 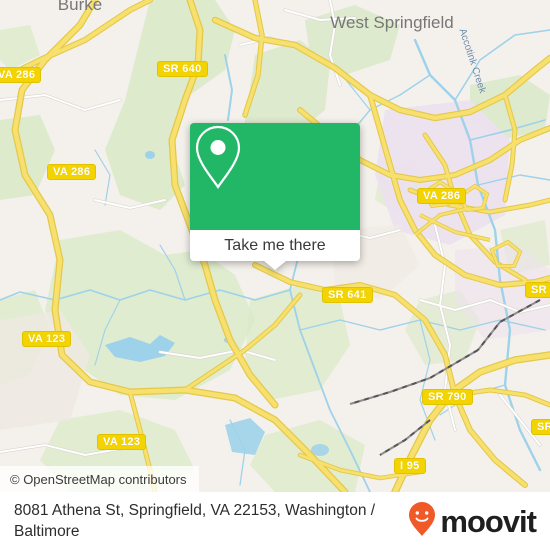 I want to click on road-shield-sr-right-lower: SR, so click(x=540, y=427).